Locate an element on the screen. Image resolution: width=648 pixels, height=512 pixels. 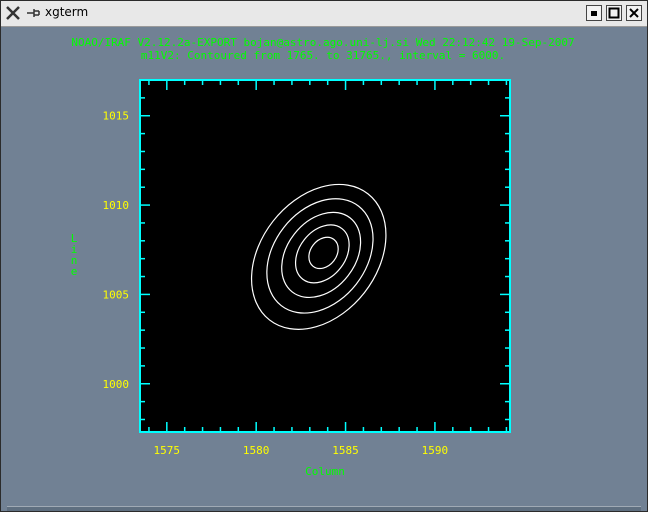
close-button is located at coordinates (634, 13).